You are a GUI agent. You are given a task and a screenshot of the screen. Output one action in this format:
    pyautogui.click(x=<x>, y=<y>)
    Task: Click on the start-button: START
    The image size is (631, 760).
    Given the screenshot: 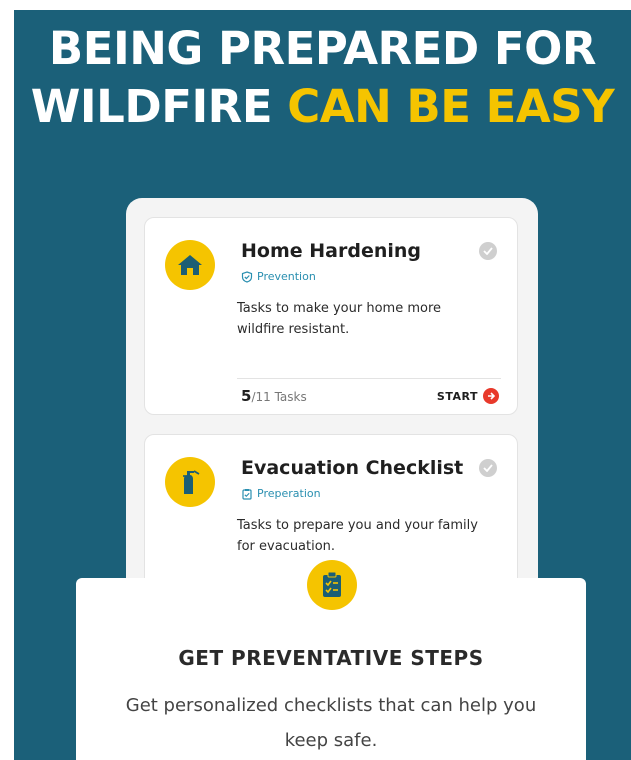 What is the action you would take?
    pyautogui.click(x=468, y=396)
    